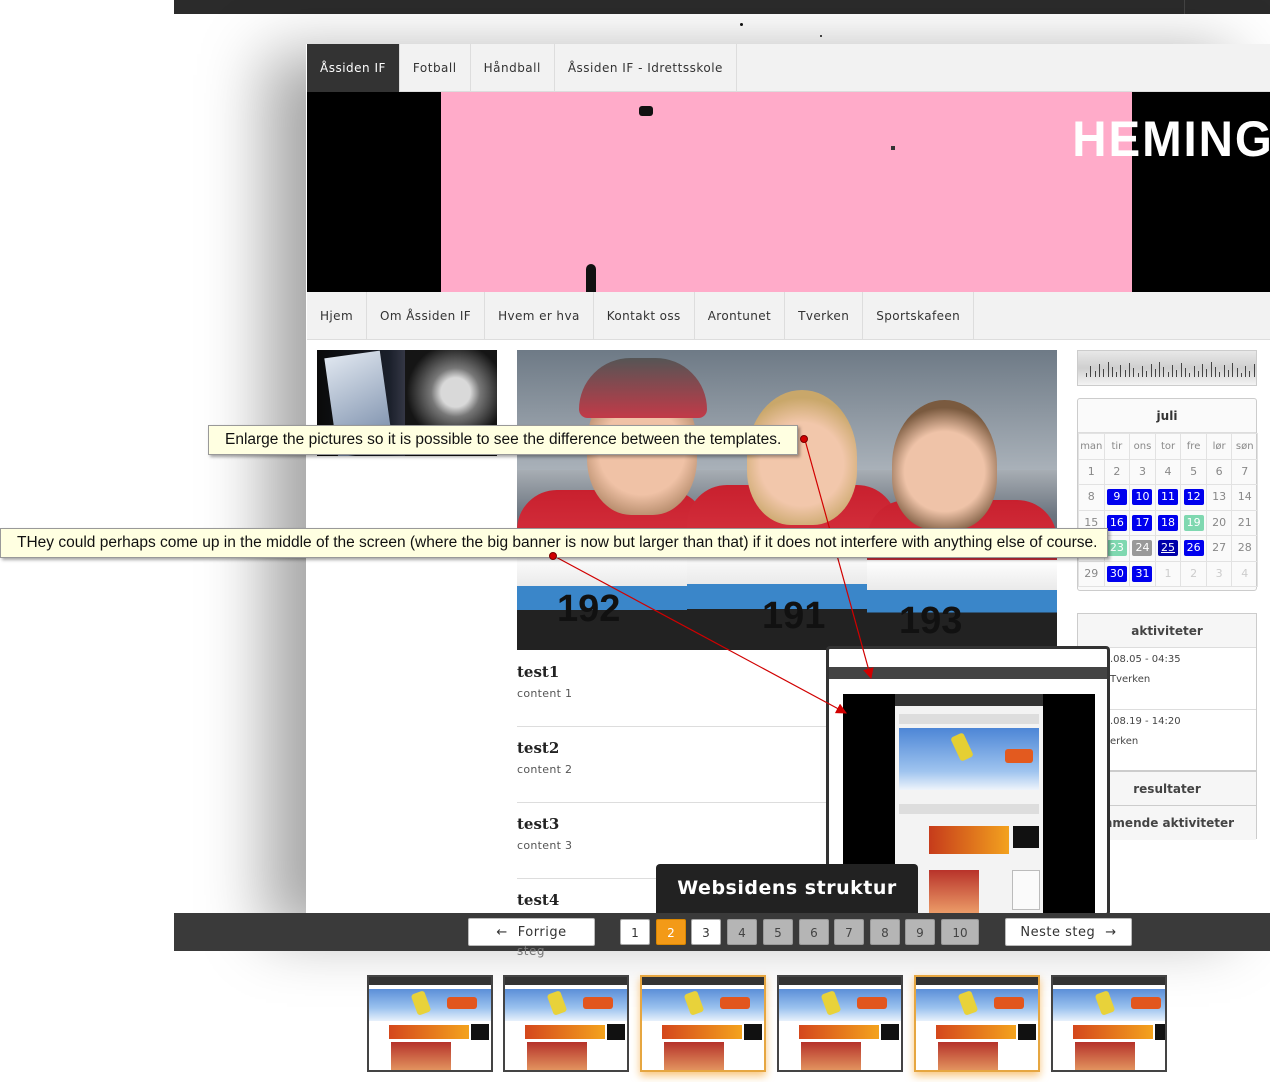 The width and height of the screenshot is (1270, 1082). I want to click on calendar-day: 14, so click(1244, 497).